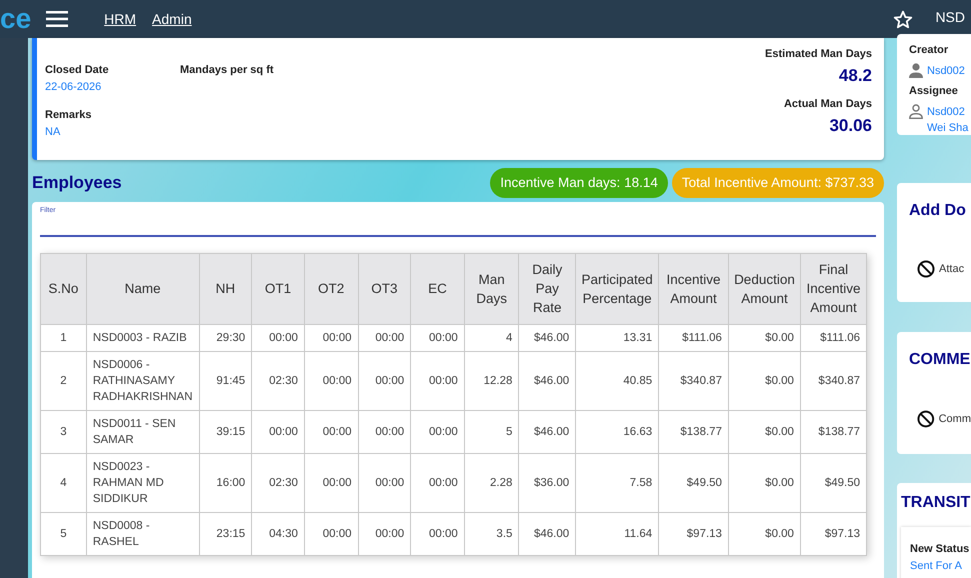 The width and height of the screenshot is (971, 578). Describe the element at coordinates (278, 534) in the screenshot. I see `table-cell: 04:30` at that location.